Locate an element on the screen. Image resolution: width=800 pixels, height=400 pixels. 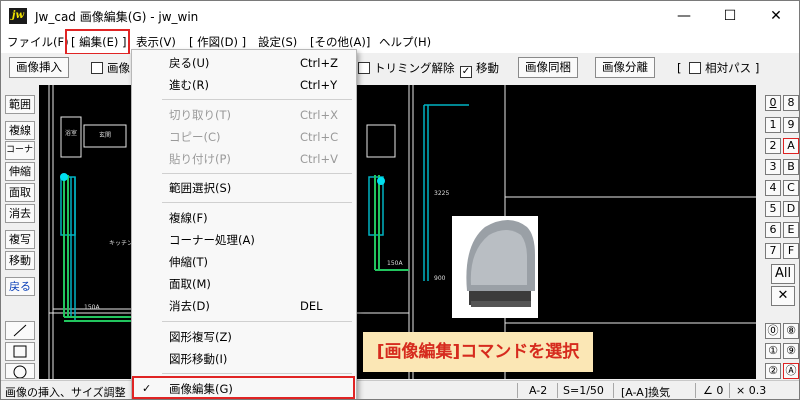
status-message: 画像の挿入、サイズ調整 is located at coordinates (65, 392).